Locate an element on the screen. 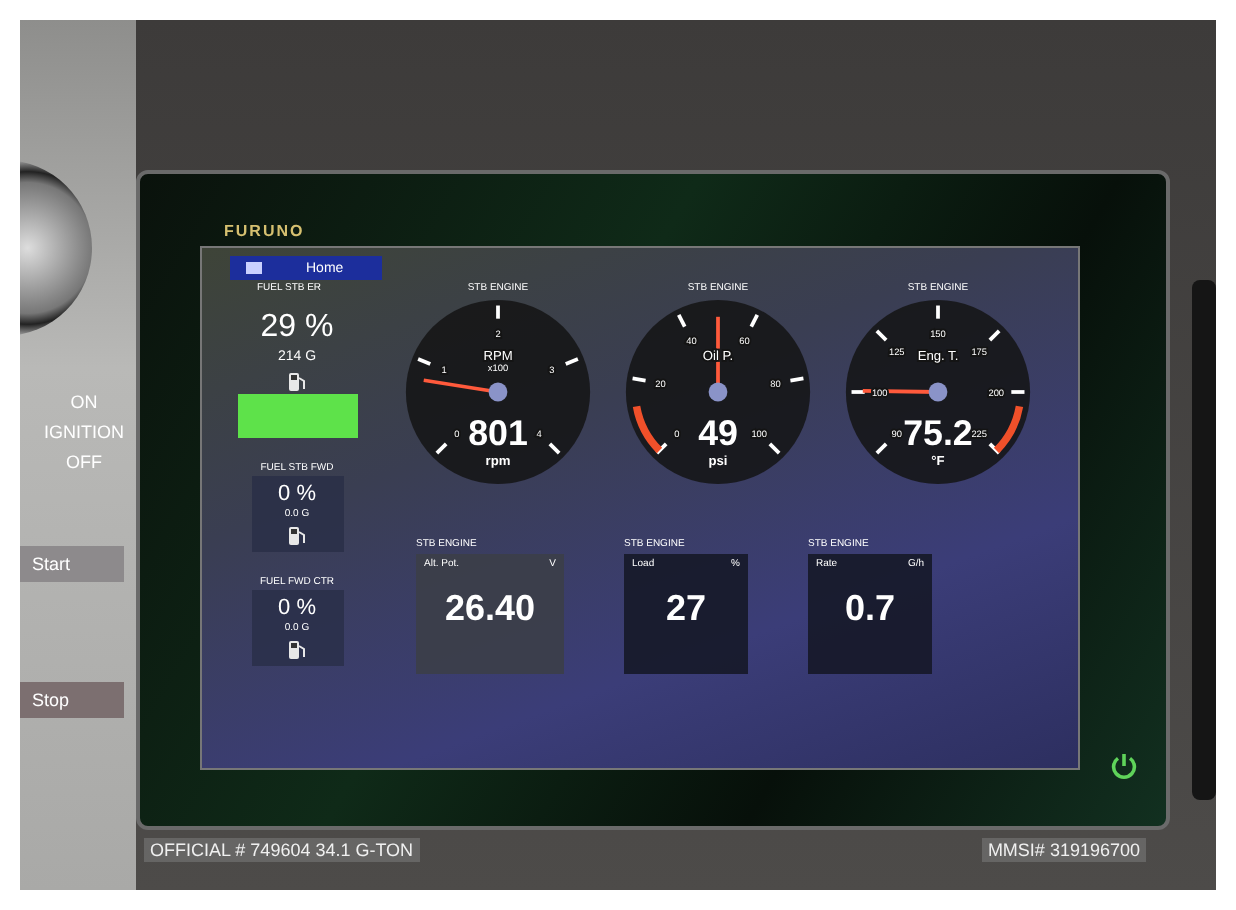 This screenshot has width=1236, height=910. panel-button: Start is located at coordinates (72, 564).